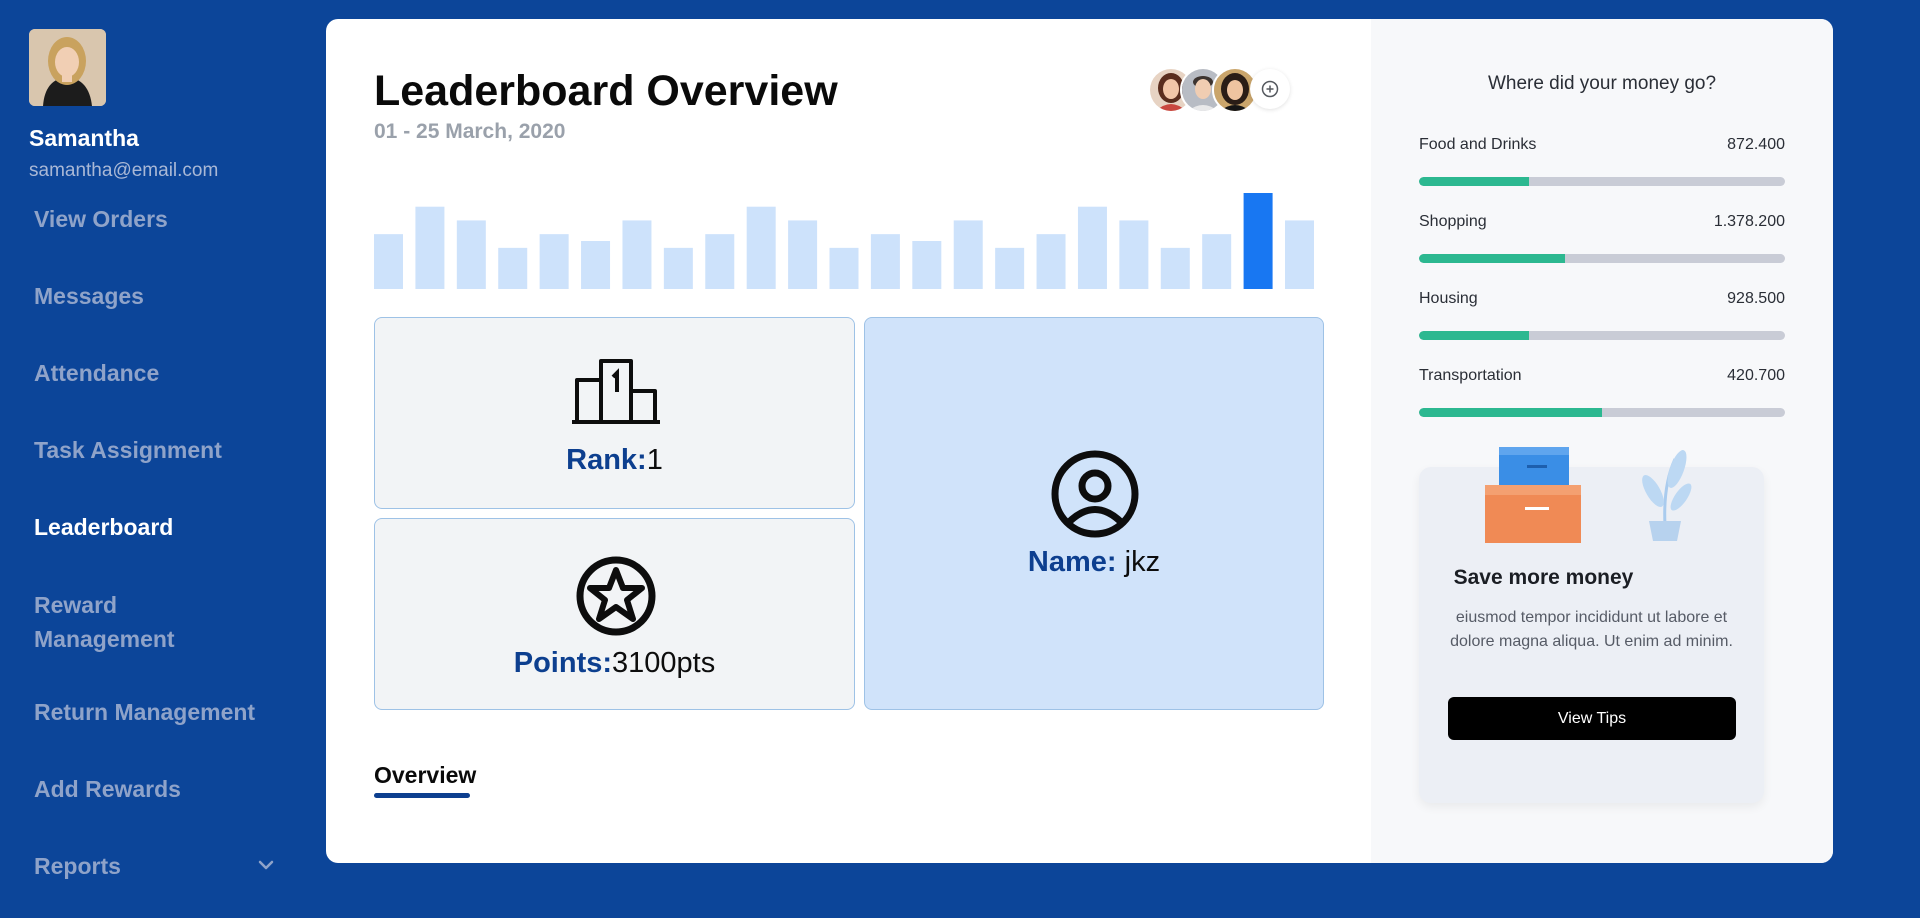 This screenshot has width=1920, height=918. Describe the element at coordinates (616, 596) in the screenshot. I see `star-badge-icon` at that location.